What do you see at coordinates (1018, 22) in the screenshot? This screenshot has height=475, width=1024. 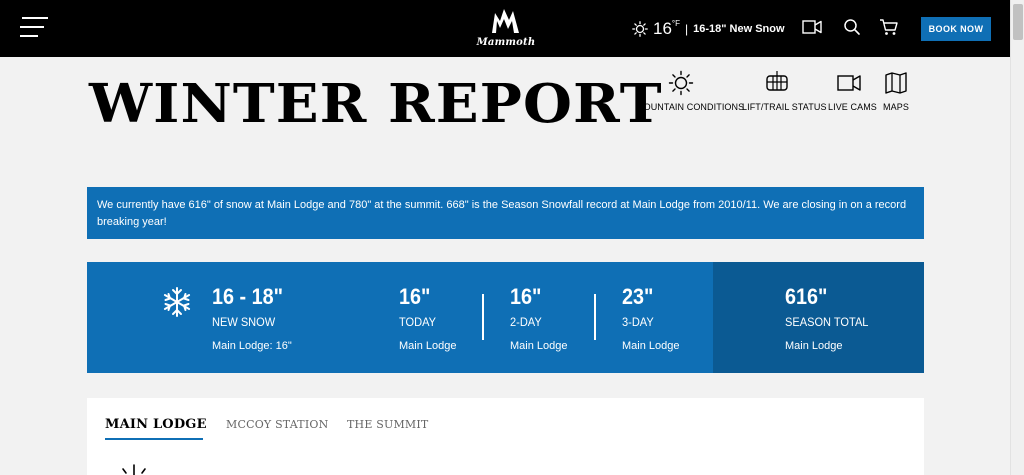 I see `scrollbar-thumb` at bounding box center [1018, 22].